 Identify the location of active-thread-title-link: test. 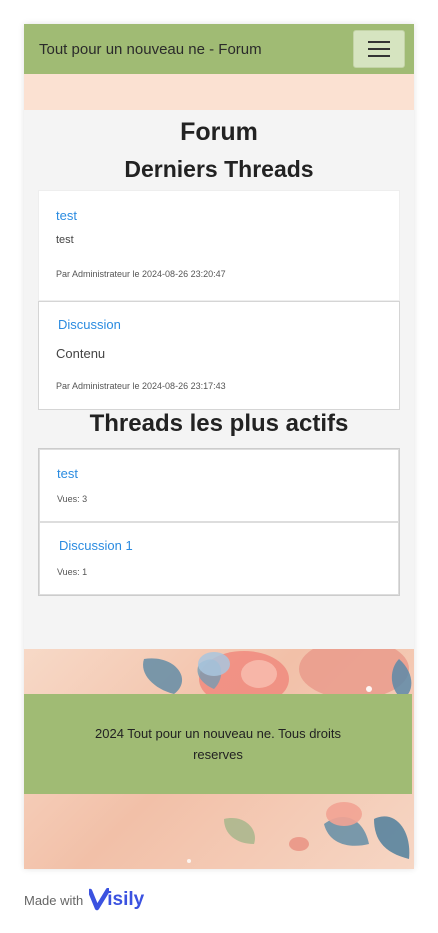
(219, 473).